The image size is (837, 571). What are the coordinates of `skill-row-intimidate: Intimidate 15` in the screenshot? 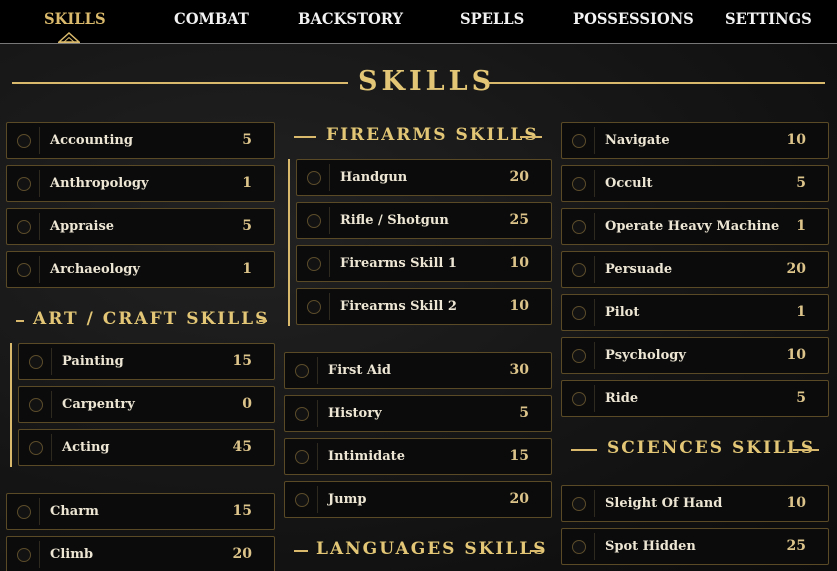 It's located at (418, 456).